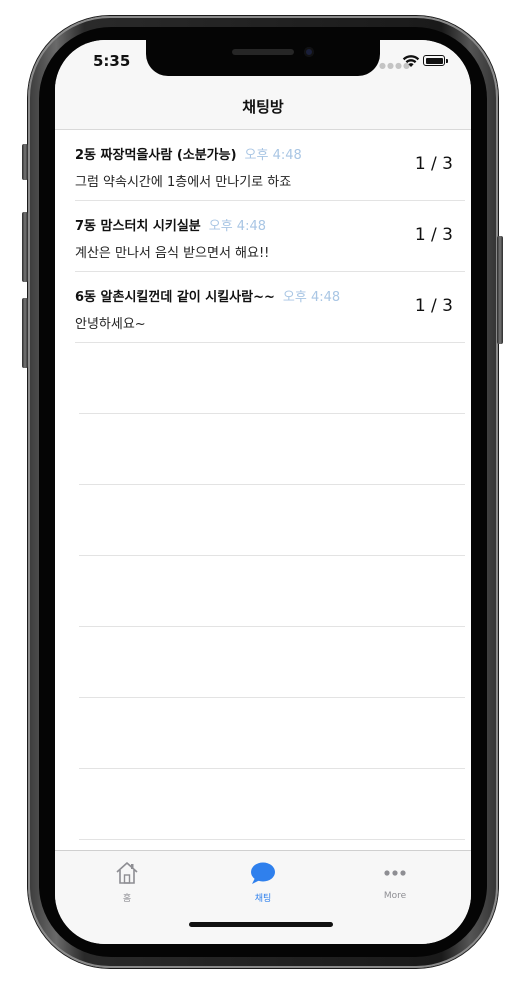 Image resolution: width=530 pixels, height=982 pixels. What do you see at coordinates (309, 52) in the screenshot?
I see `front-camera` at bounding box center [309, 52].